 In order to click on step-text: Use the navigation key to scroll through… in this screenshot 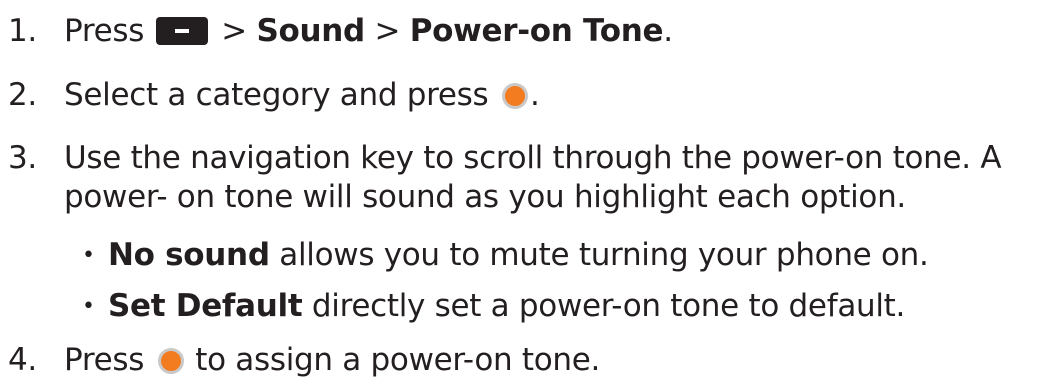, I will do `click(533, 158)`.